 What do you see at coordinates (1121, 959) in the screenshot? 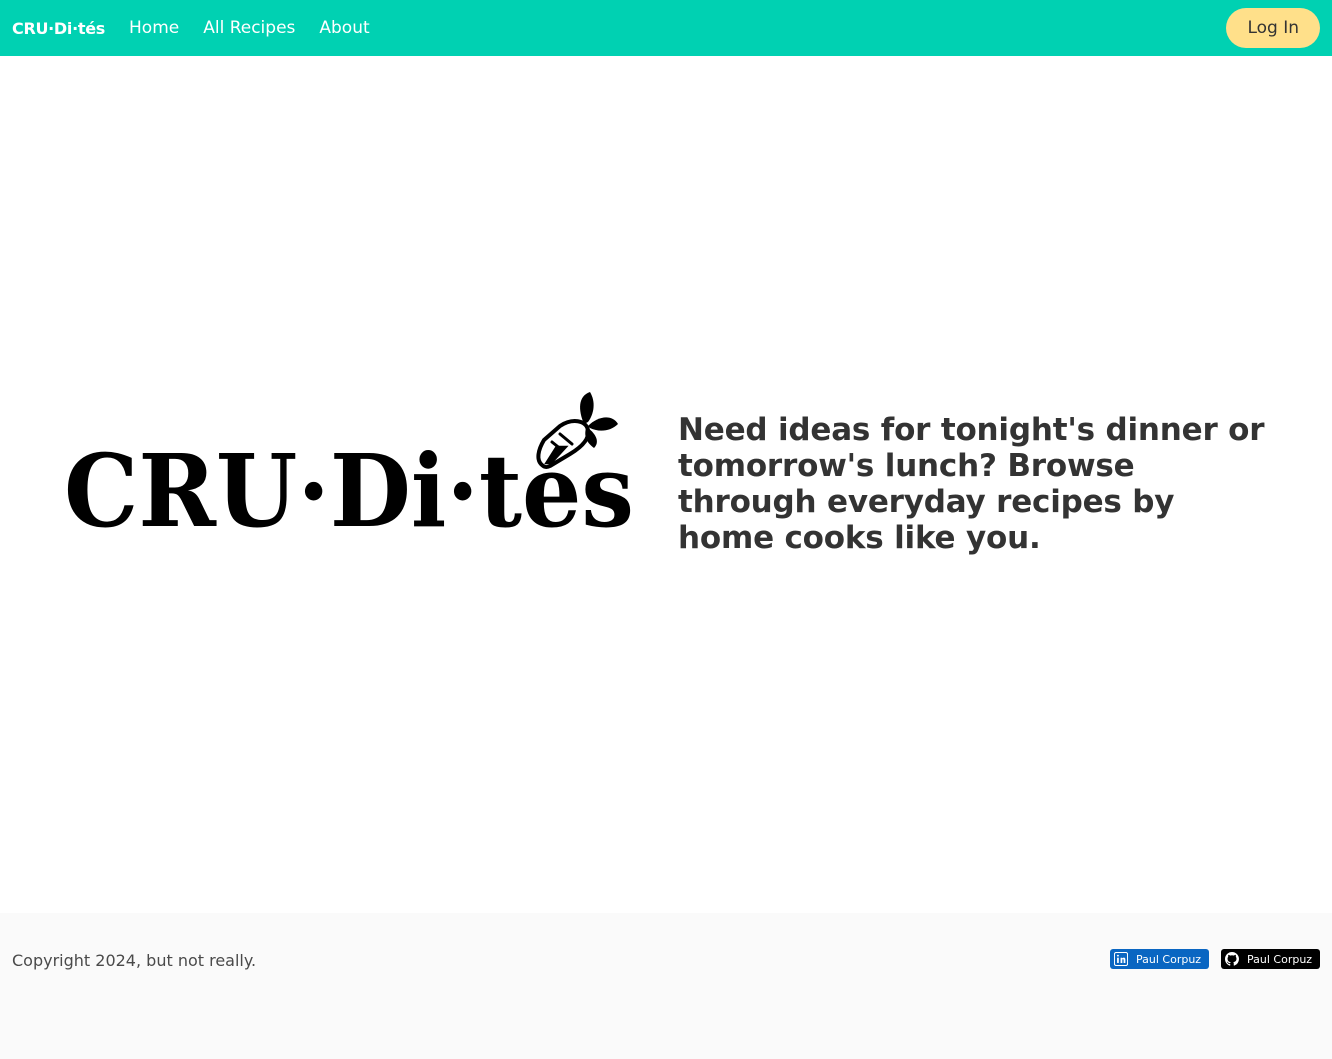
I see `linkedin-icon` at bounding box center [1121, 959].